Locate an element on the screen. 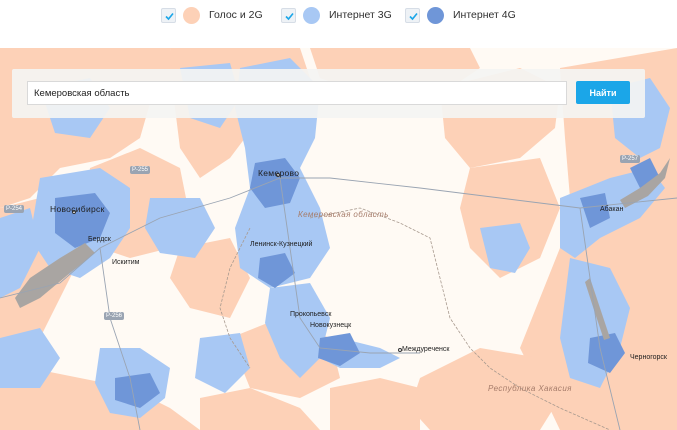 The image size is (677, 430). legend-item-4g: Интернет 4G is located at coordinates (460, 15).